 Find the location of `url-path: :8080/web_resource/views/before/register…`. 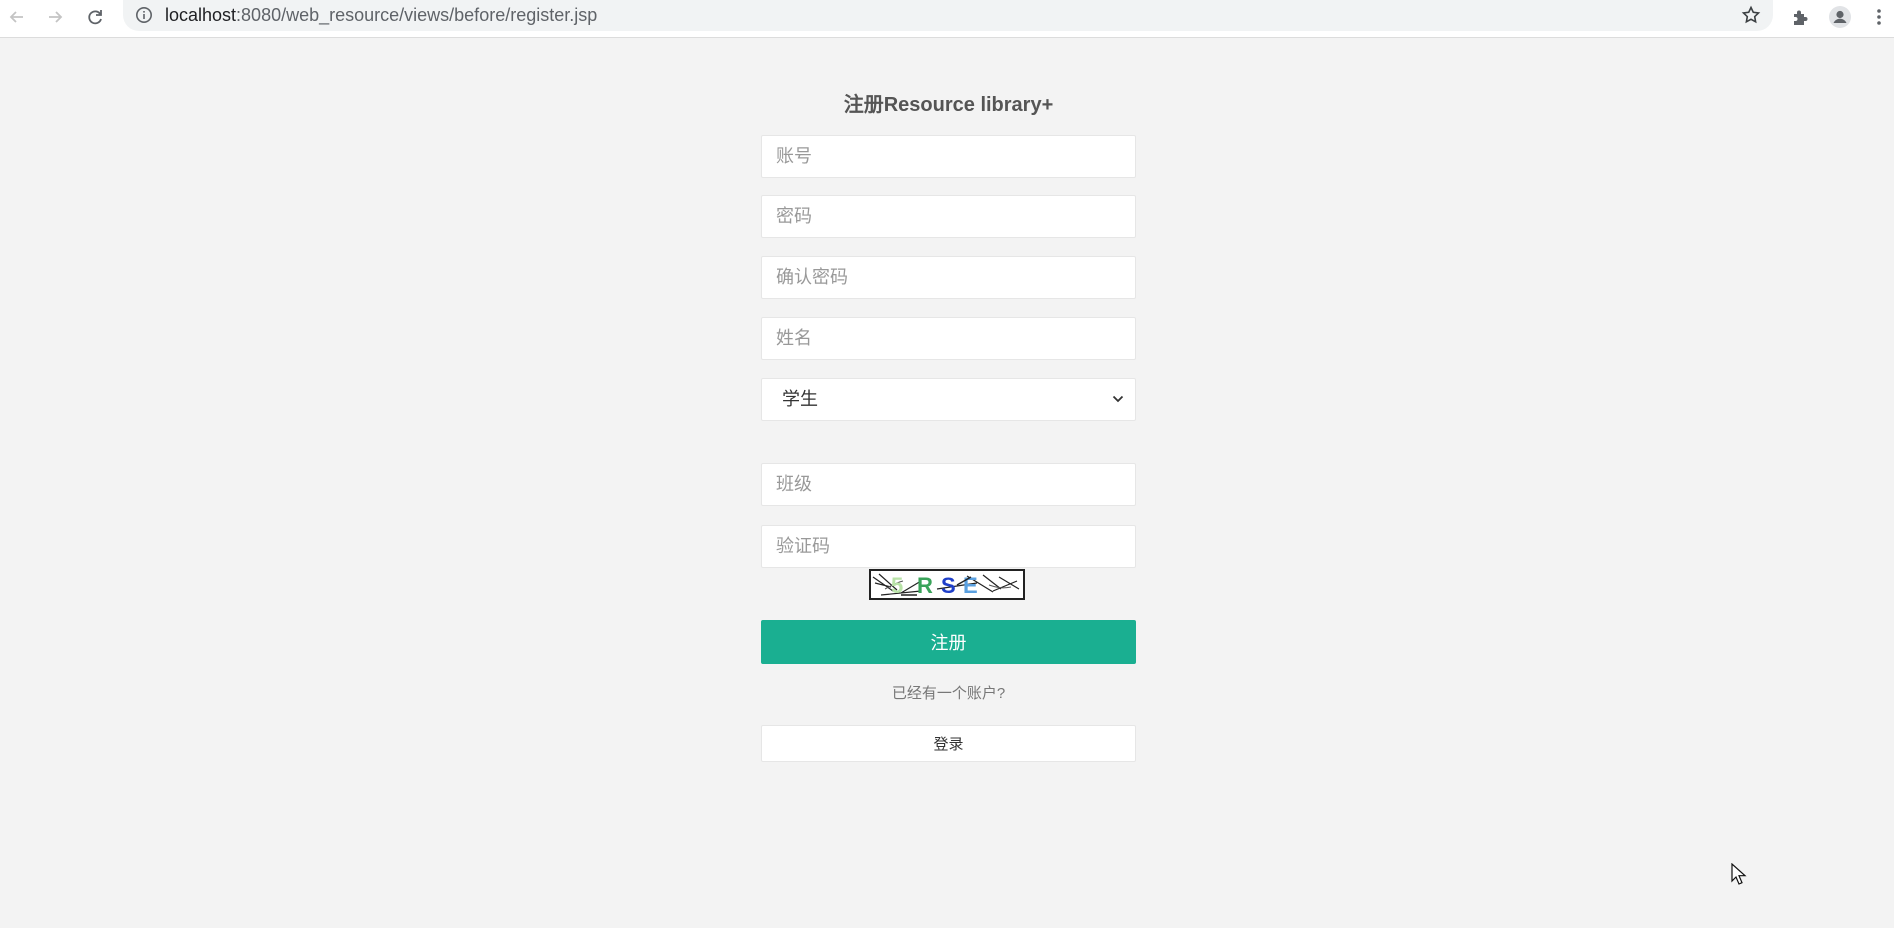

url-path: :8080/web_resource/views/before/register… is located at coordinates (417, 15).